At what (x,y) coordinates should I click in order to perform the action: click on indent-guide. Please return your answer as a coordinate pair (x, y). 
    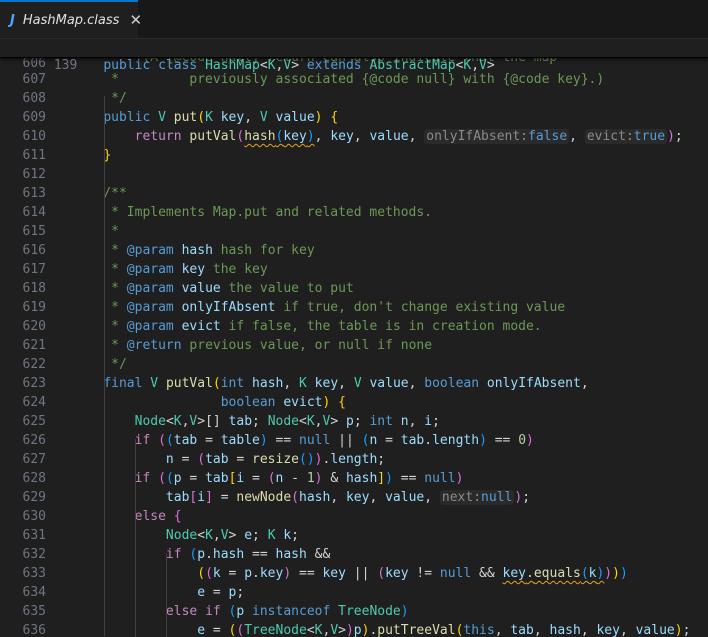
    Looking at the image, I should click on (166, 595).